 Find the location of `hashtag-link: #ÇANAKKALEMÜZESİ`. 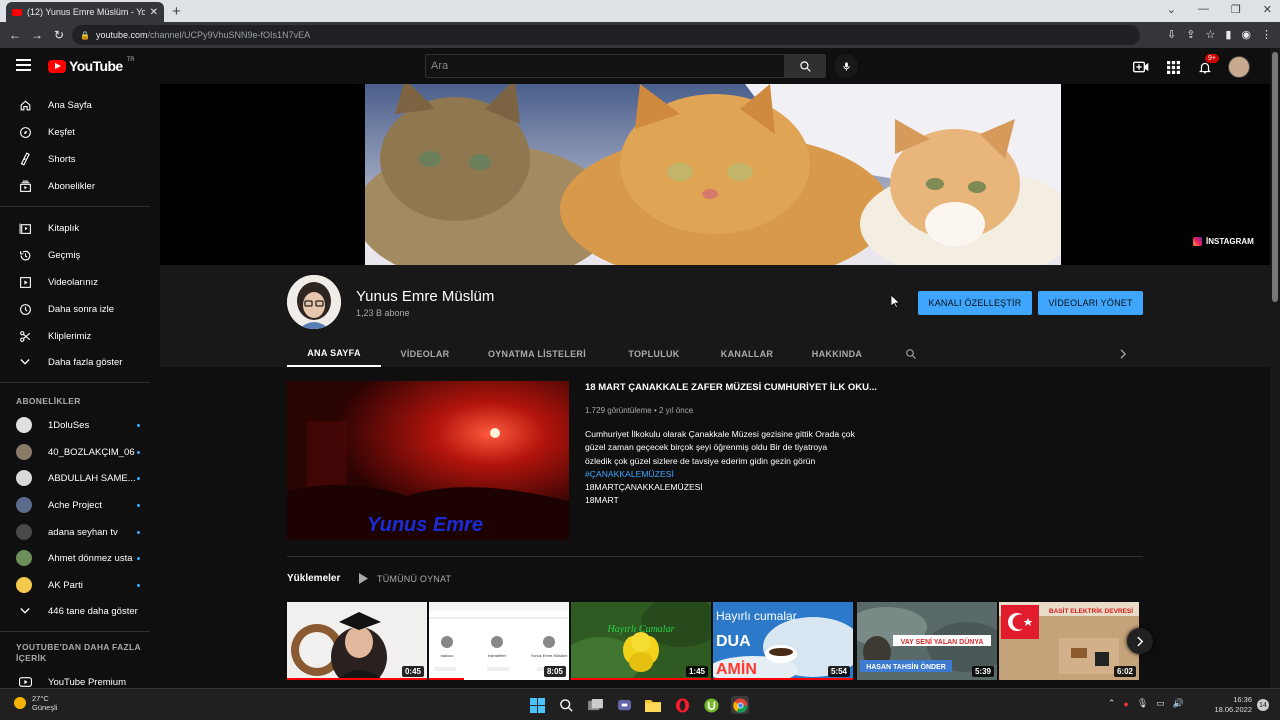

hashtag-link: #ÇANAKKALEMÜZESİ is located at coordinates (720, 474).